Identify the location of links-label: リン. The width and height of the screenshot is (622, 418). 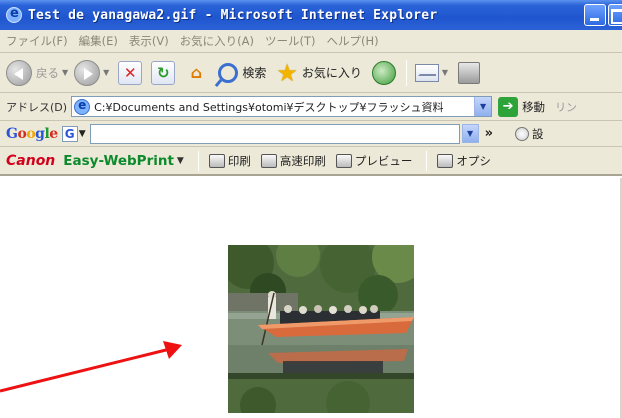
(566, 107).